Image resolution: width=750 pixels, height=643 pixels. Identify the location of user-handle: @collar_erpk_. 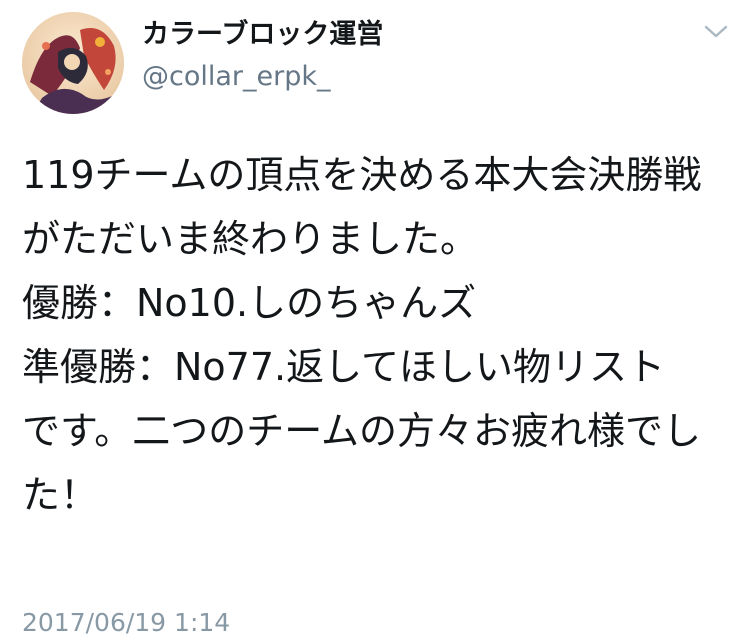
(262, 77).